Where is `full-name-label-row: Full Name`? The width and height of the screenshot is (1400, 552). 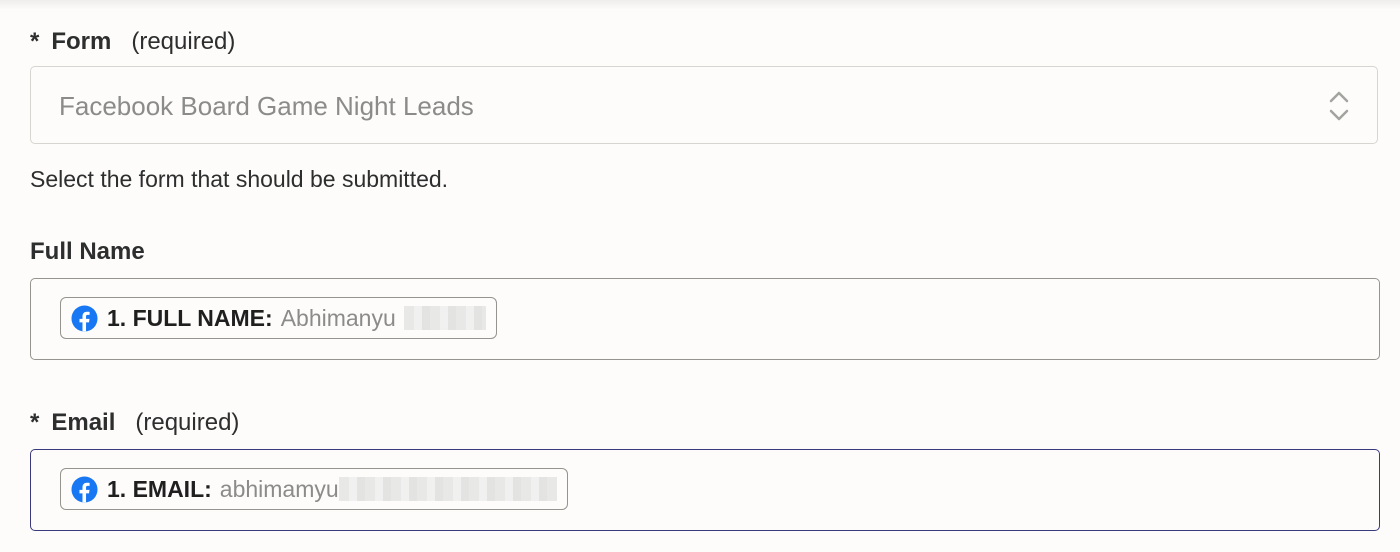
full-name-label-row: Full Name is located at coordinates (705, 252).